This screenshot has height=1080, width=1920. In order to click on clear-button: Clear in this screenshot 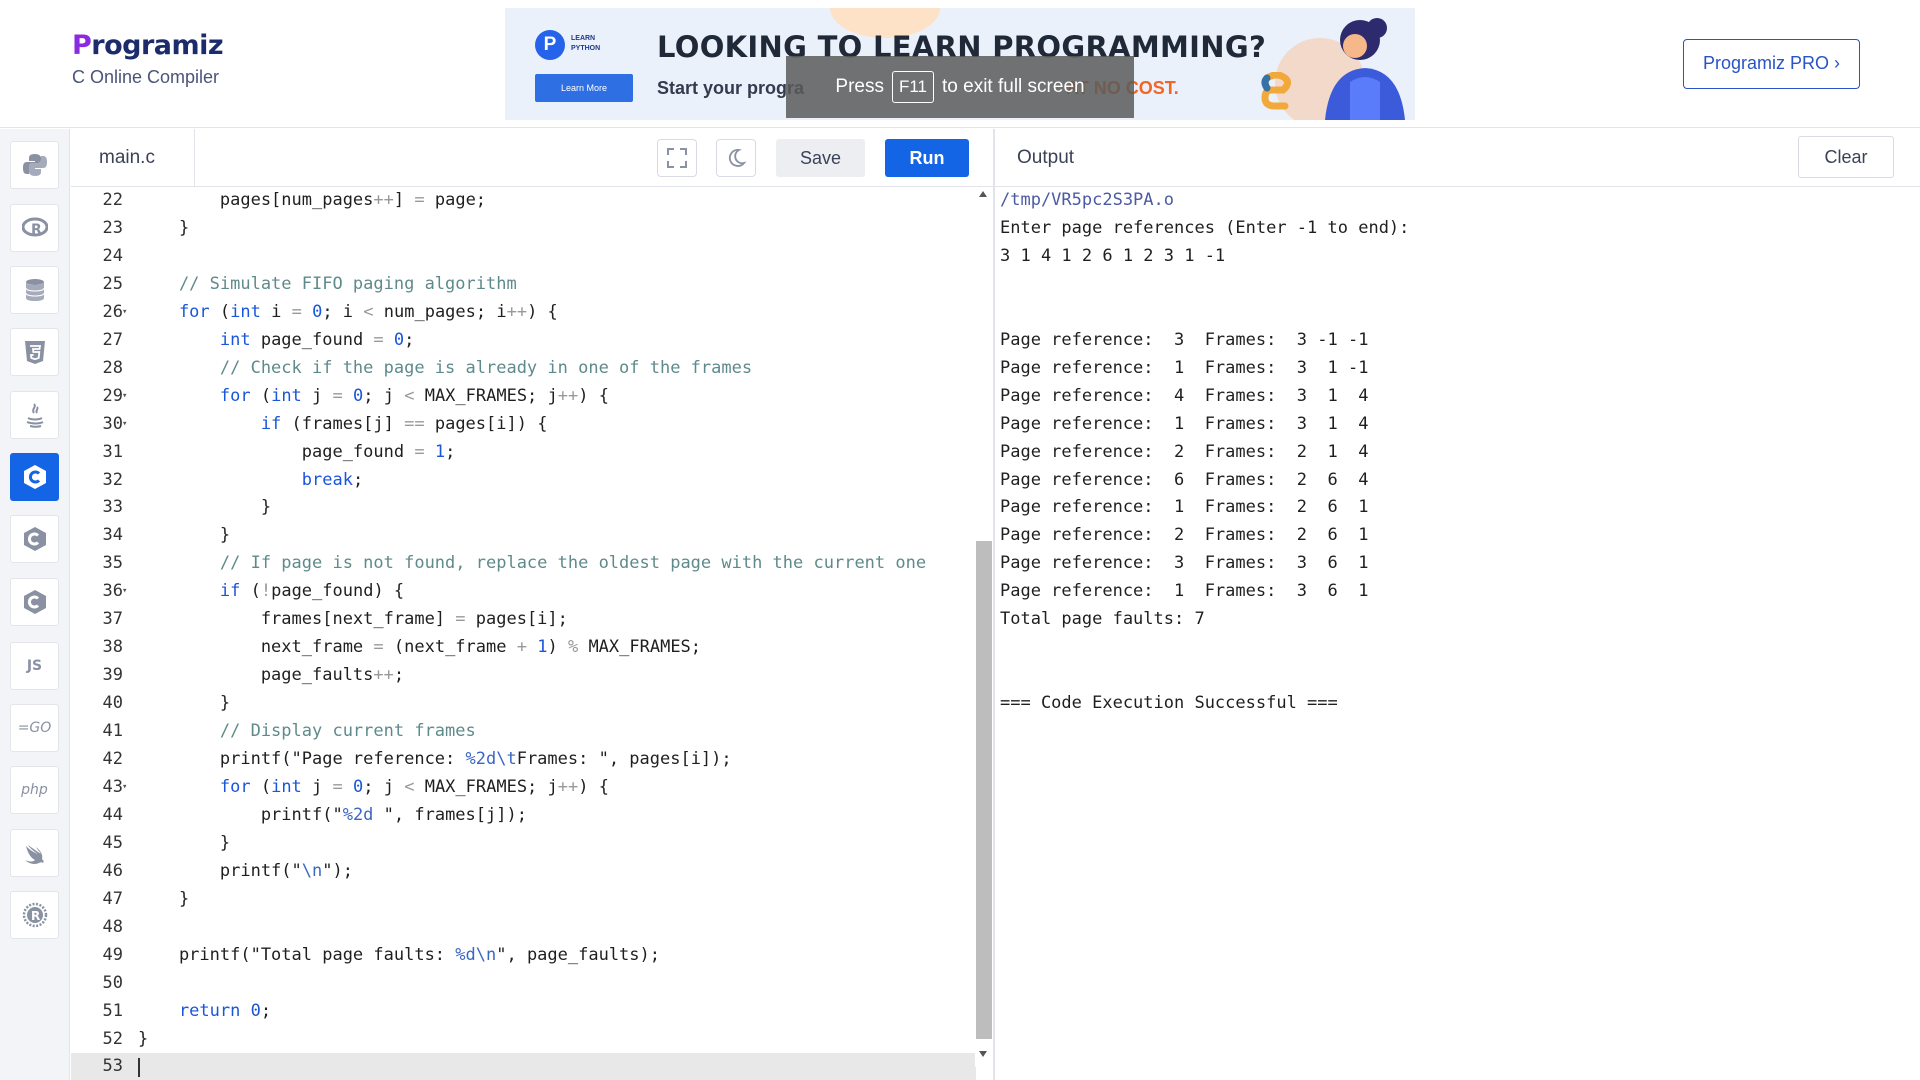, I will do `click(1846, 157)`.